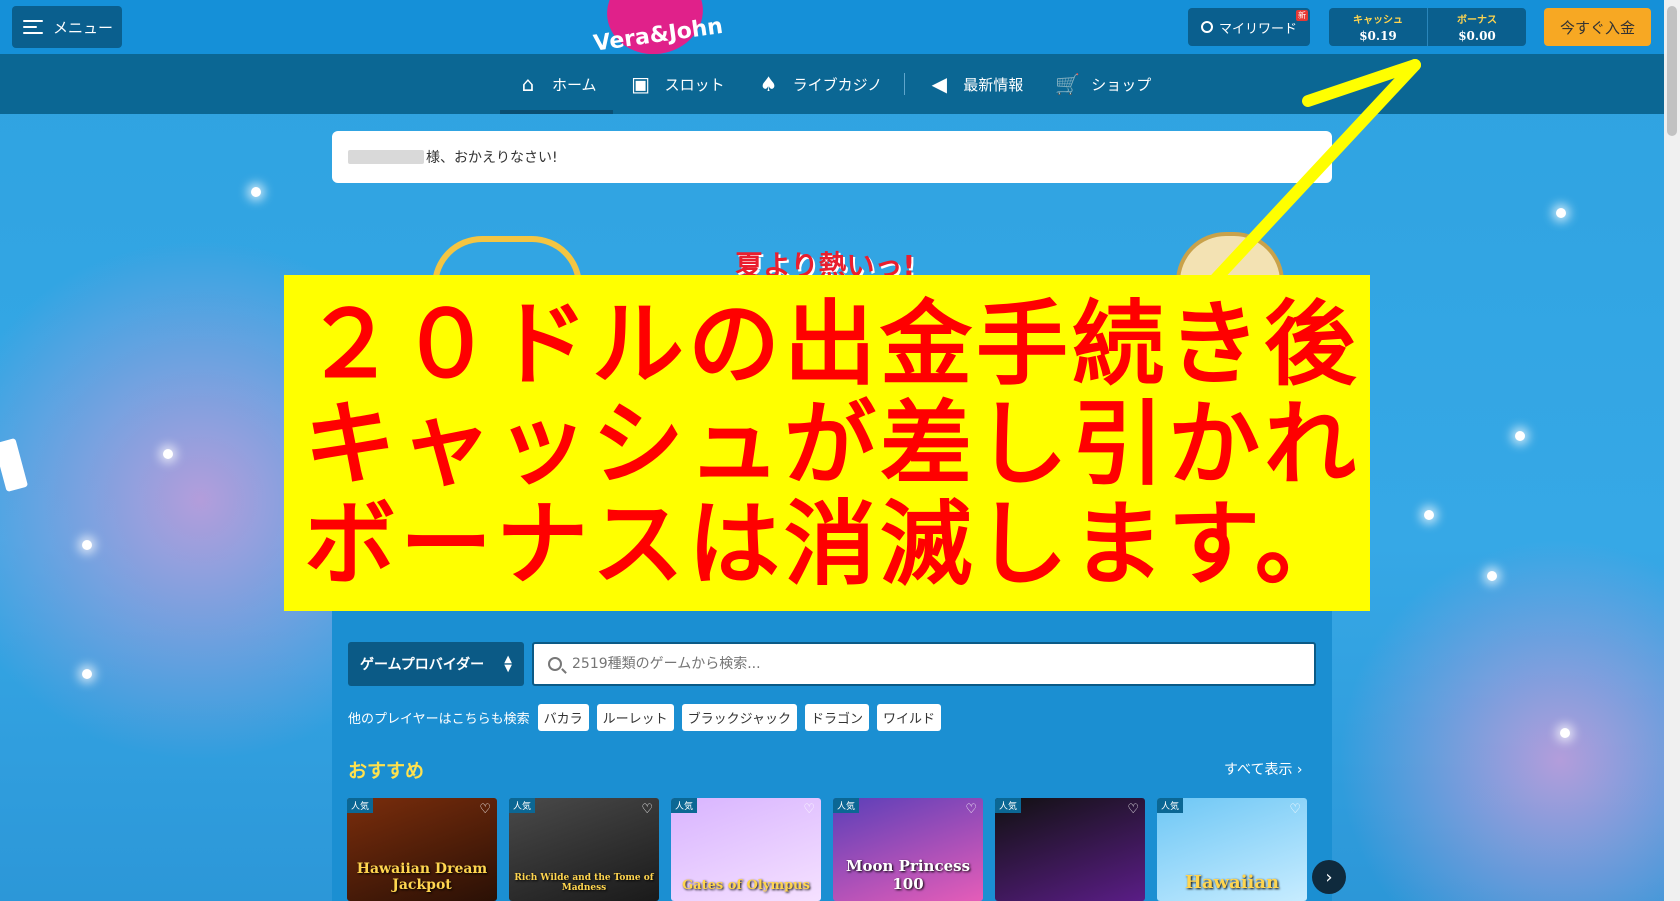  I want to click on search-tag: ワイルド, so click(909, 717).